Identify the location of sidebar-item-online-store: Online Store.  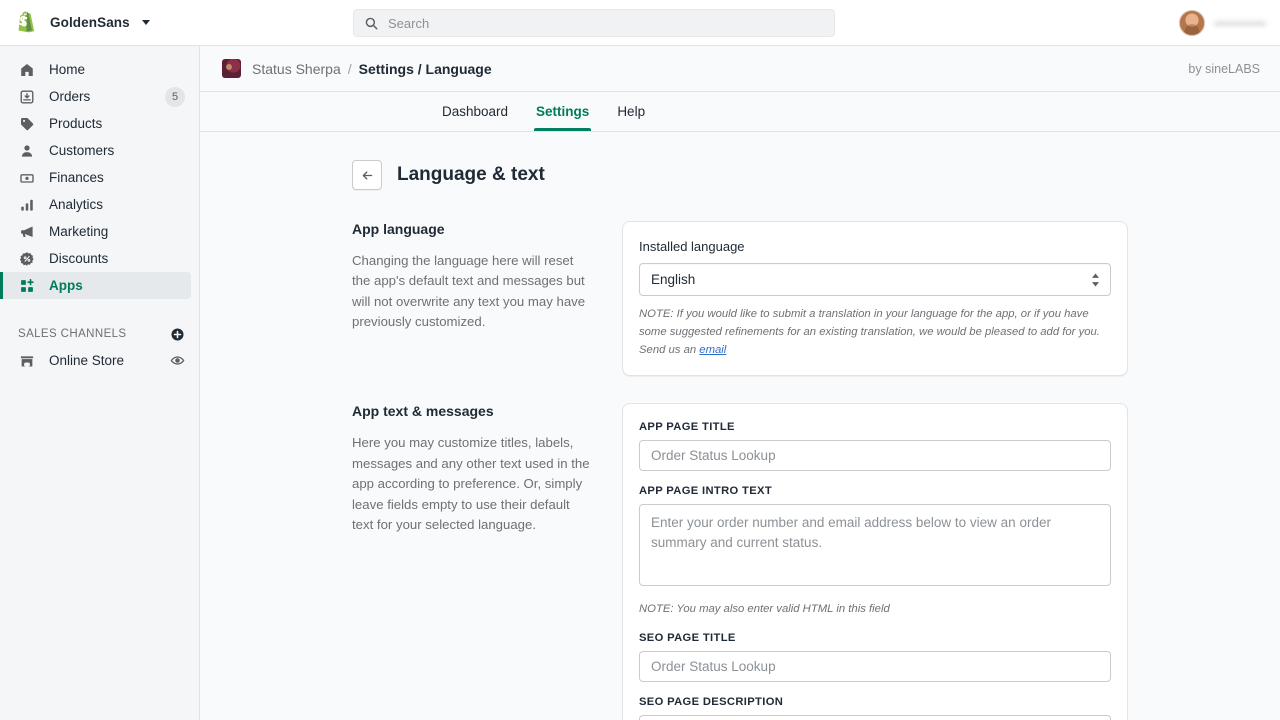
(95, 360).